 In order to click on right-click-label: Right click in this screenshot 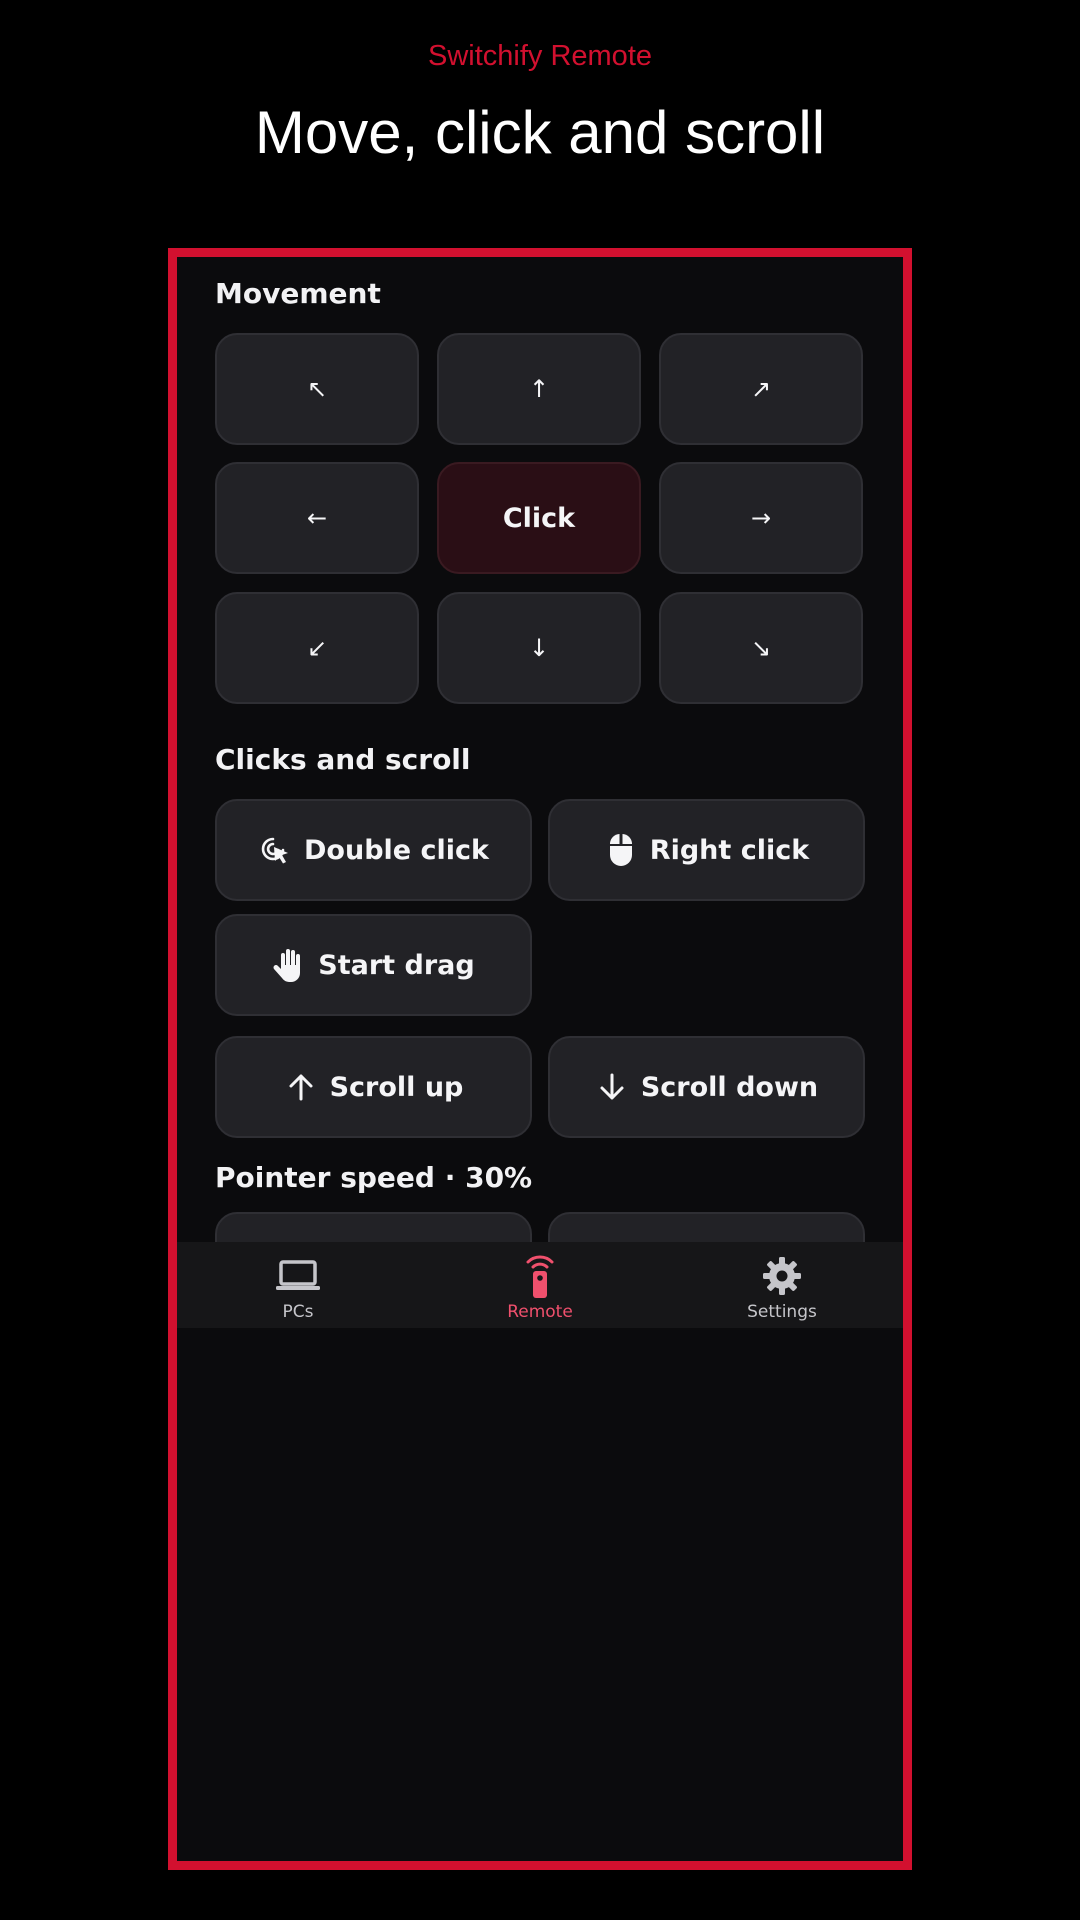, I will do `click(729, 850)`.